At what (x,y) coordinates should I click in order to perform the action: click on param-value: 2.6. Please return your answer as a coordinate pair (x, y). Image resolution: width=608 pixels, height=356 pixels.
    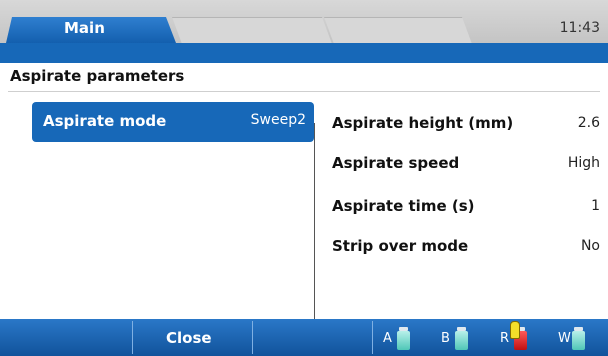
    Looking at the image, I should click on (588, 123).